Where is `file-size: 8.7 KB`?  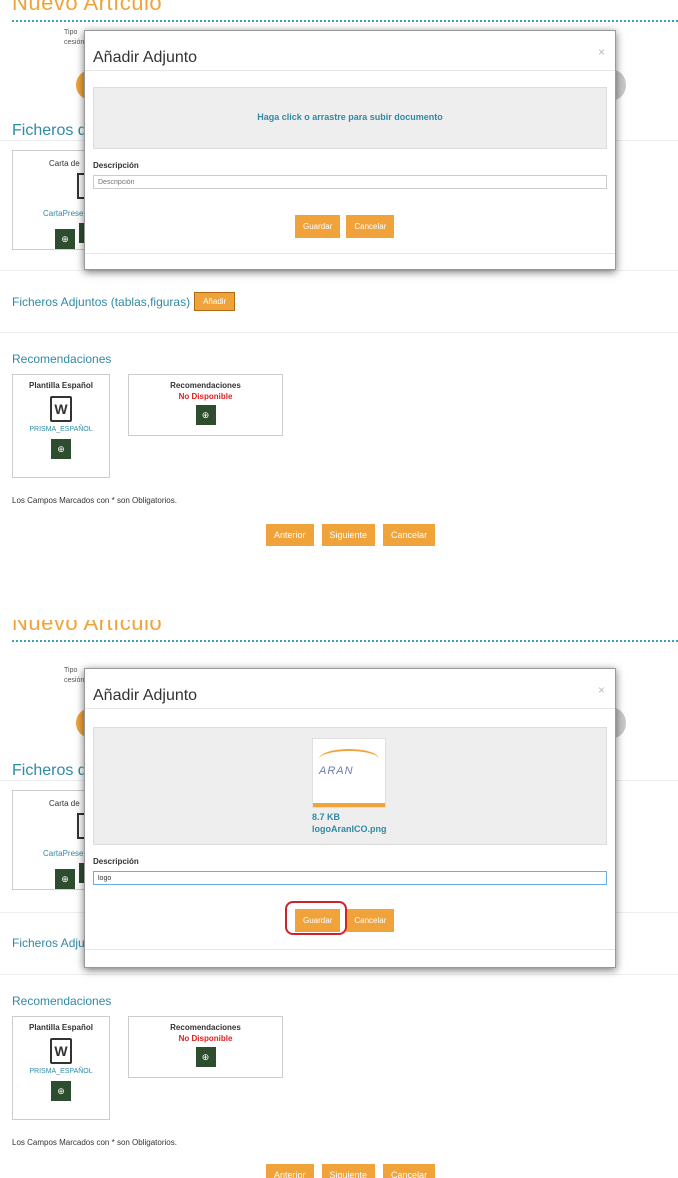
file-size: 8.7 KB is located at coordinates (326, 817).